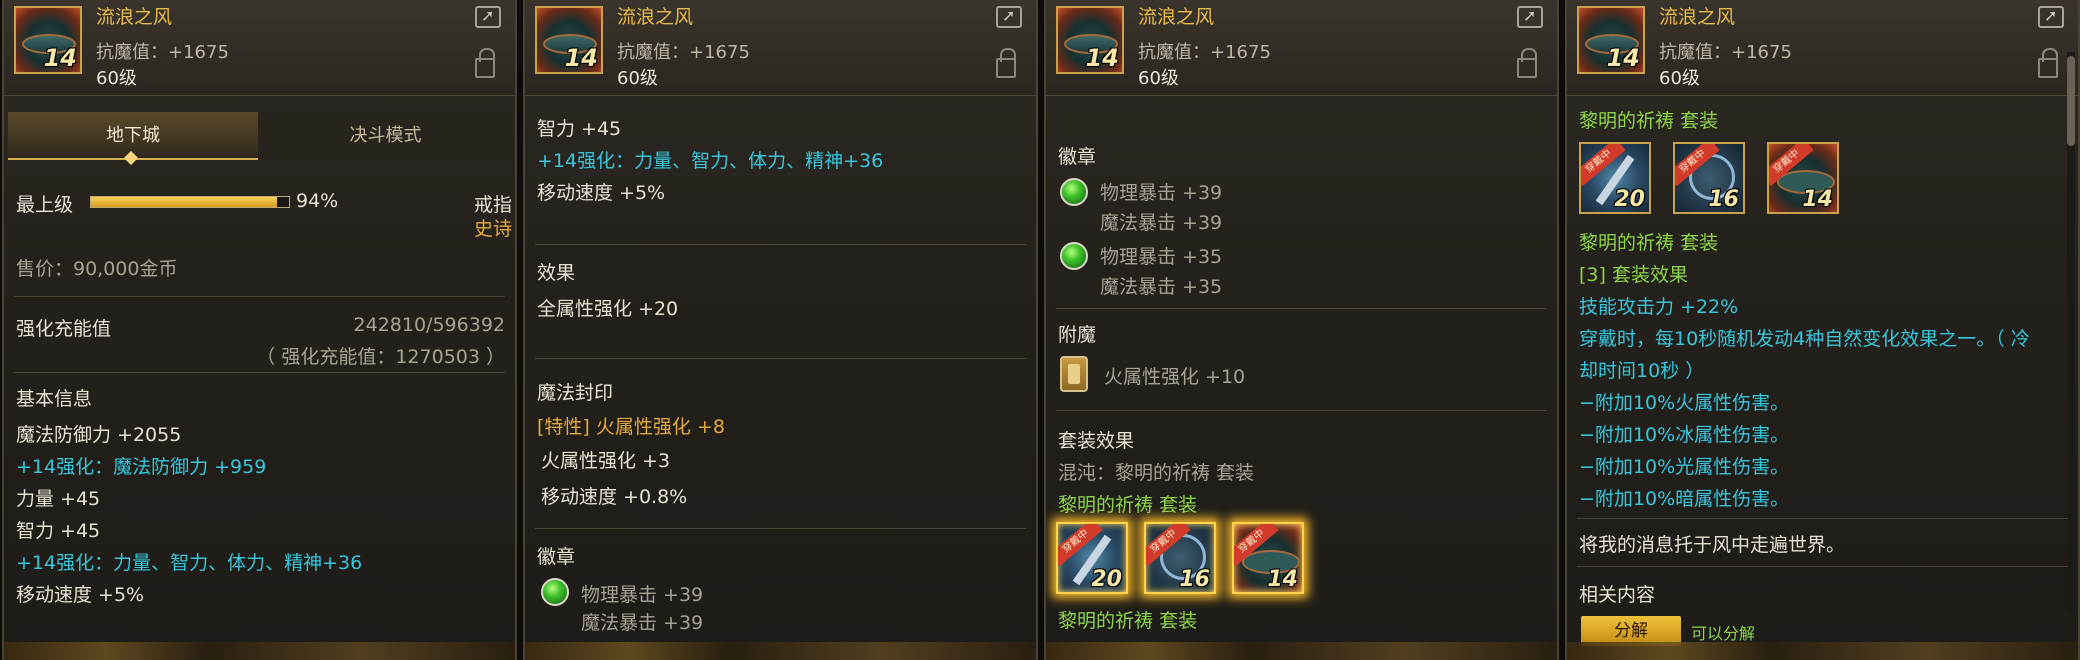 The width and height of the screenshot is (2080, 660). I want to click on effect-title: 效果, so click(556, 273).